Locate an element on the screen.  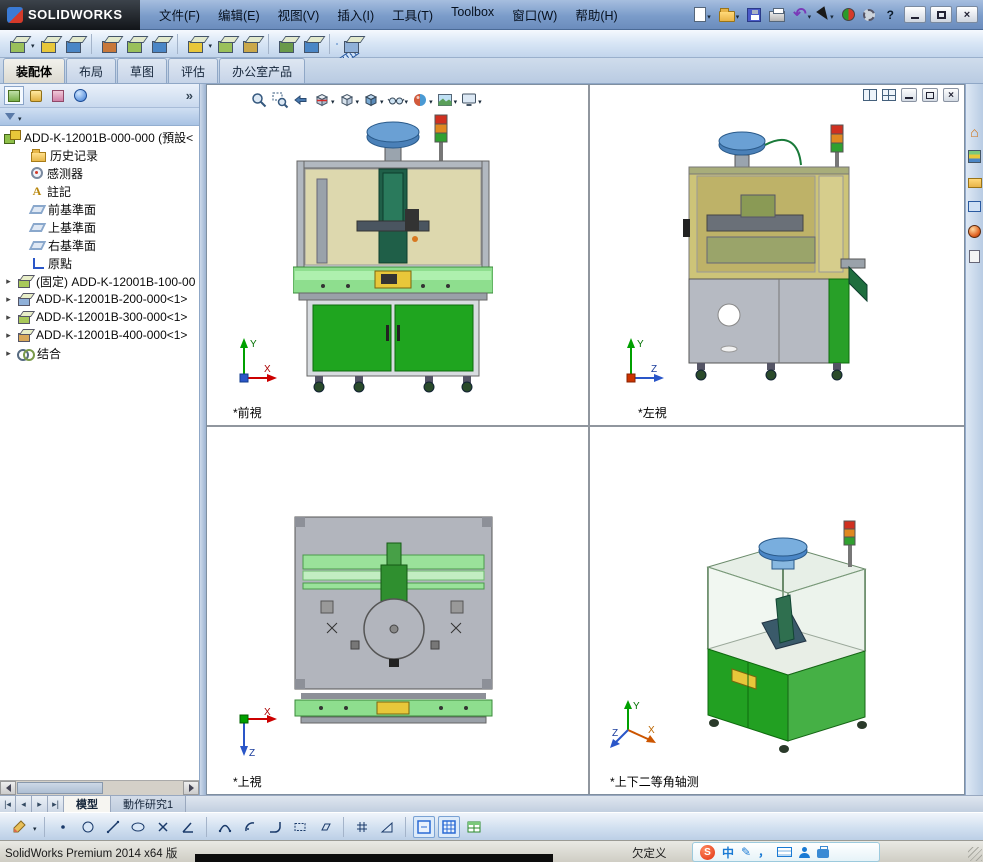
measure-button is located at coordinates (337, 43).